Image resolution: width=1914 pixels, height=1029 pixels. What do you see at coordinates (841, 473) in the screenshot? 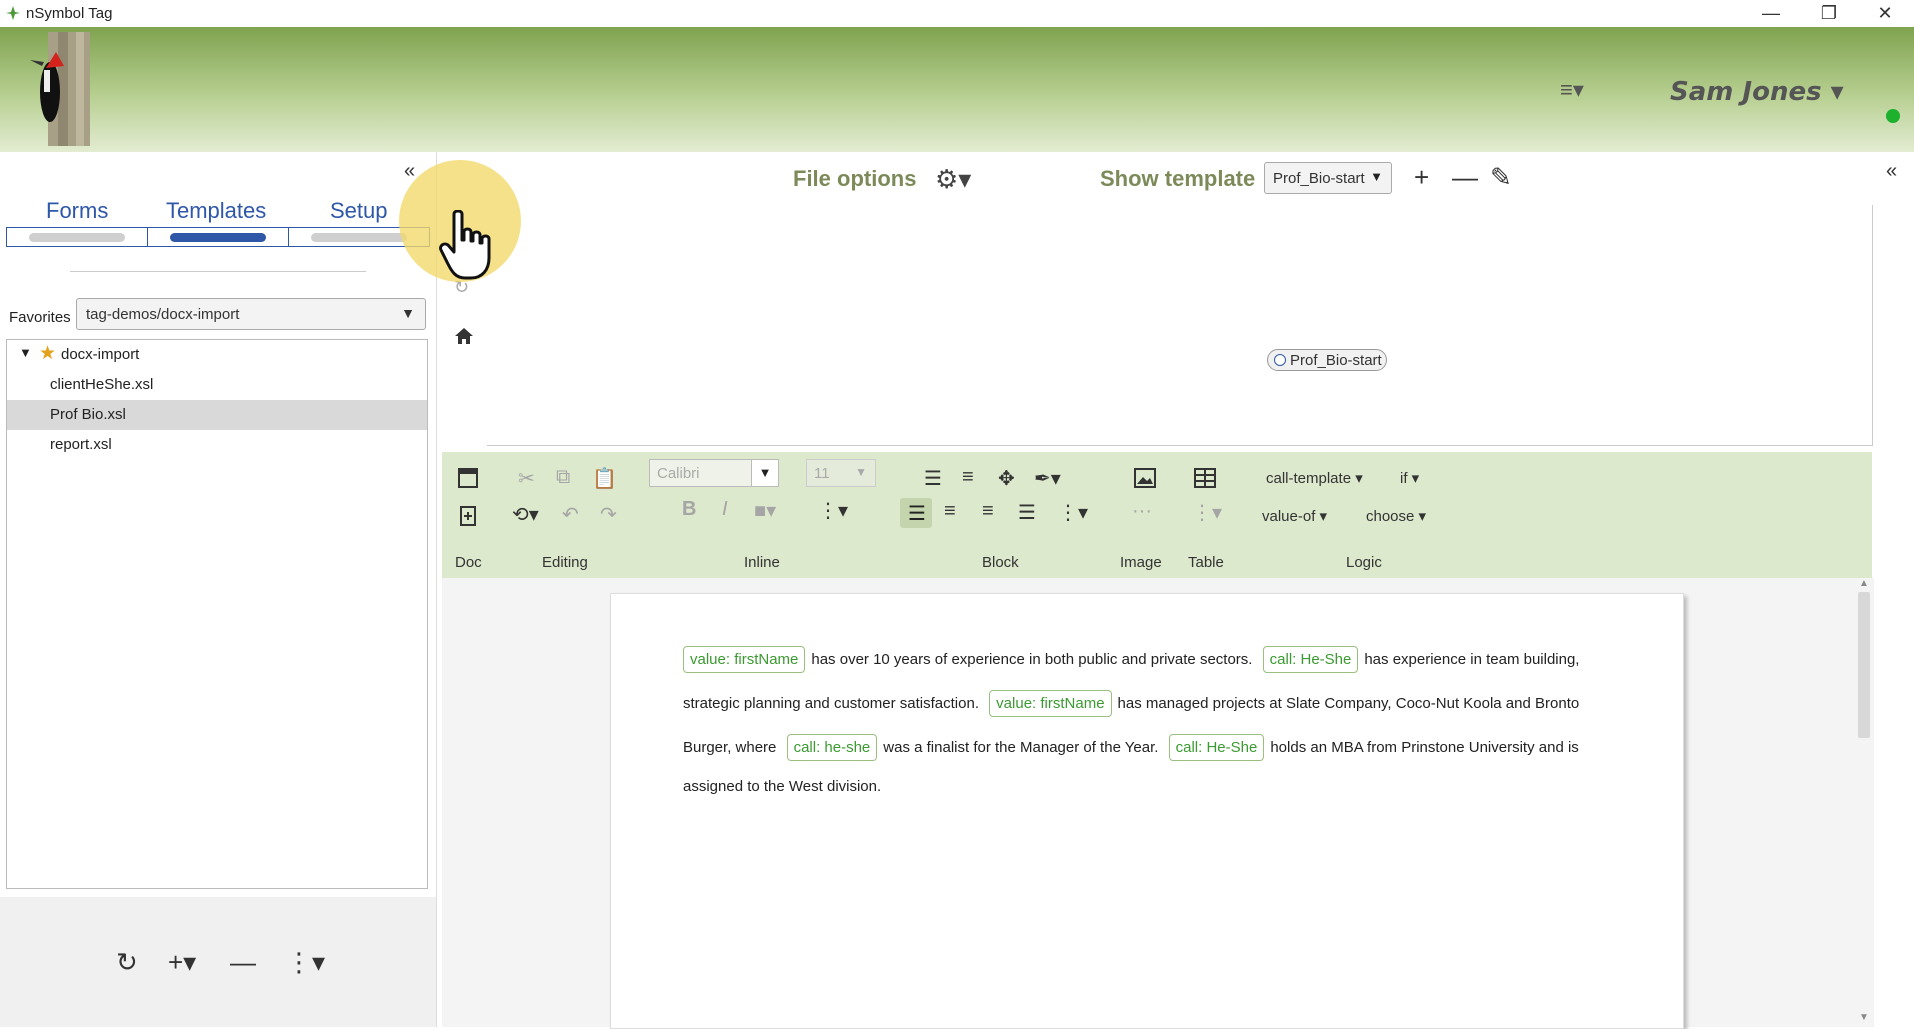
I see `font-size-select: 11 ▼` at bounding box center [841, 473].